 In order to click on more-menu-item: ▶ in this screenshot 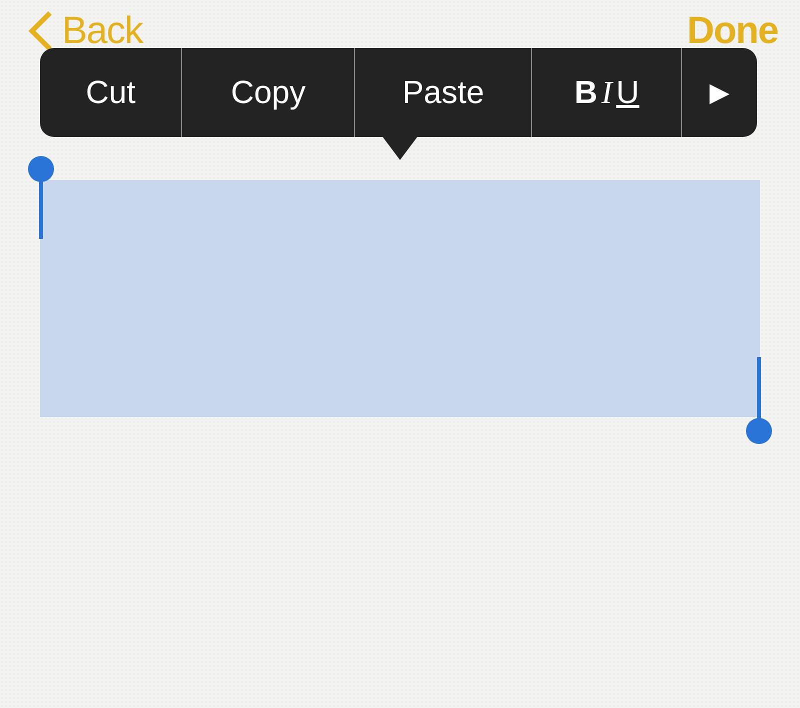, I will do `click(719, 92)`.